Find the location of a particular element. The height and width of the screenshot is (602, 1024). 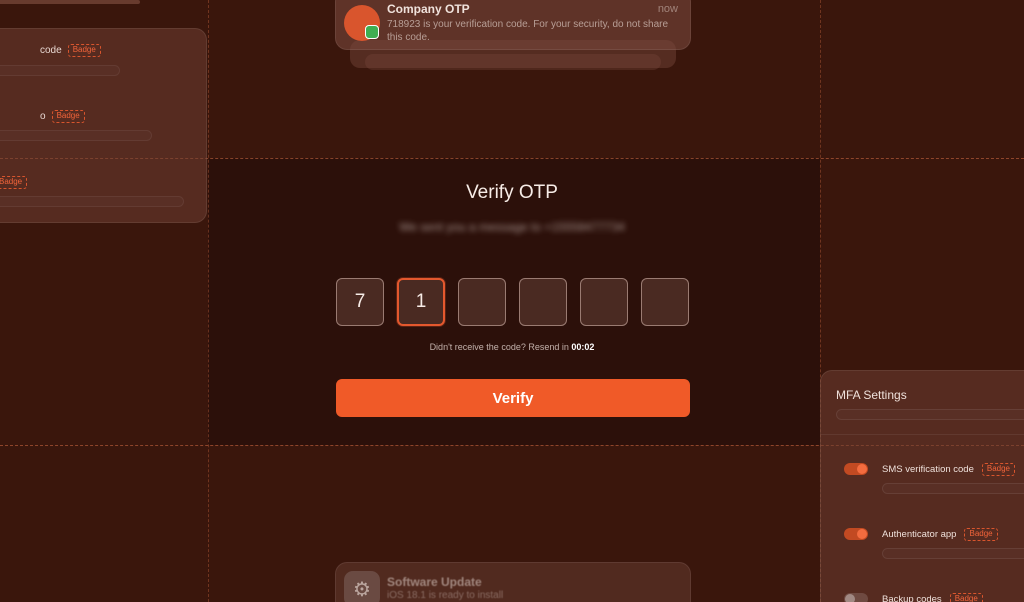

left-row: code Badge is located at coordinates (70, 50).